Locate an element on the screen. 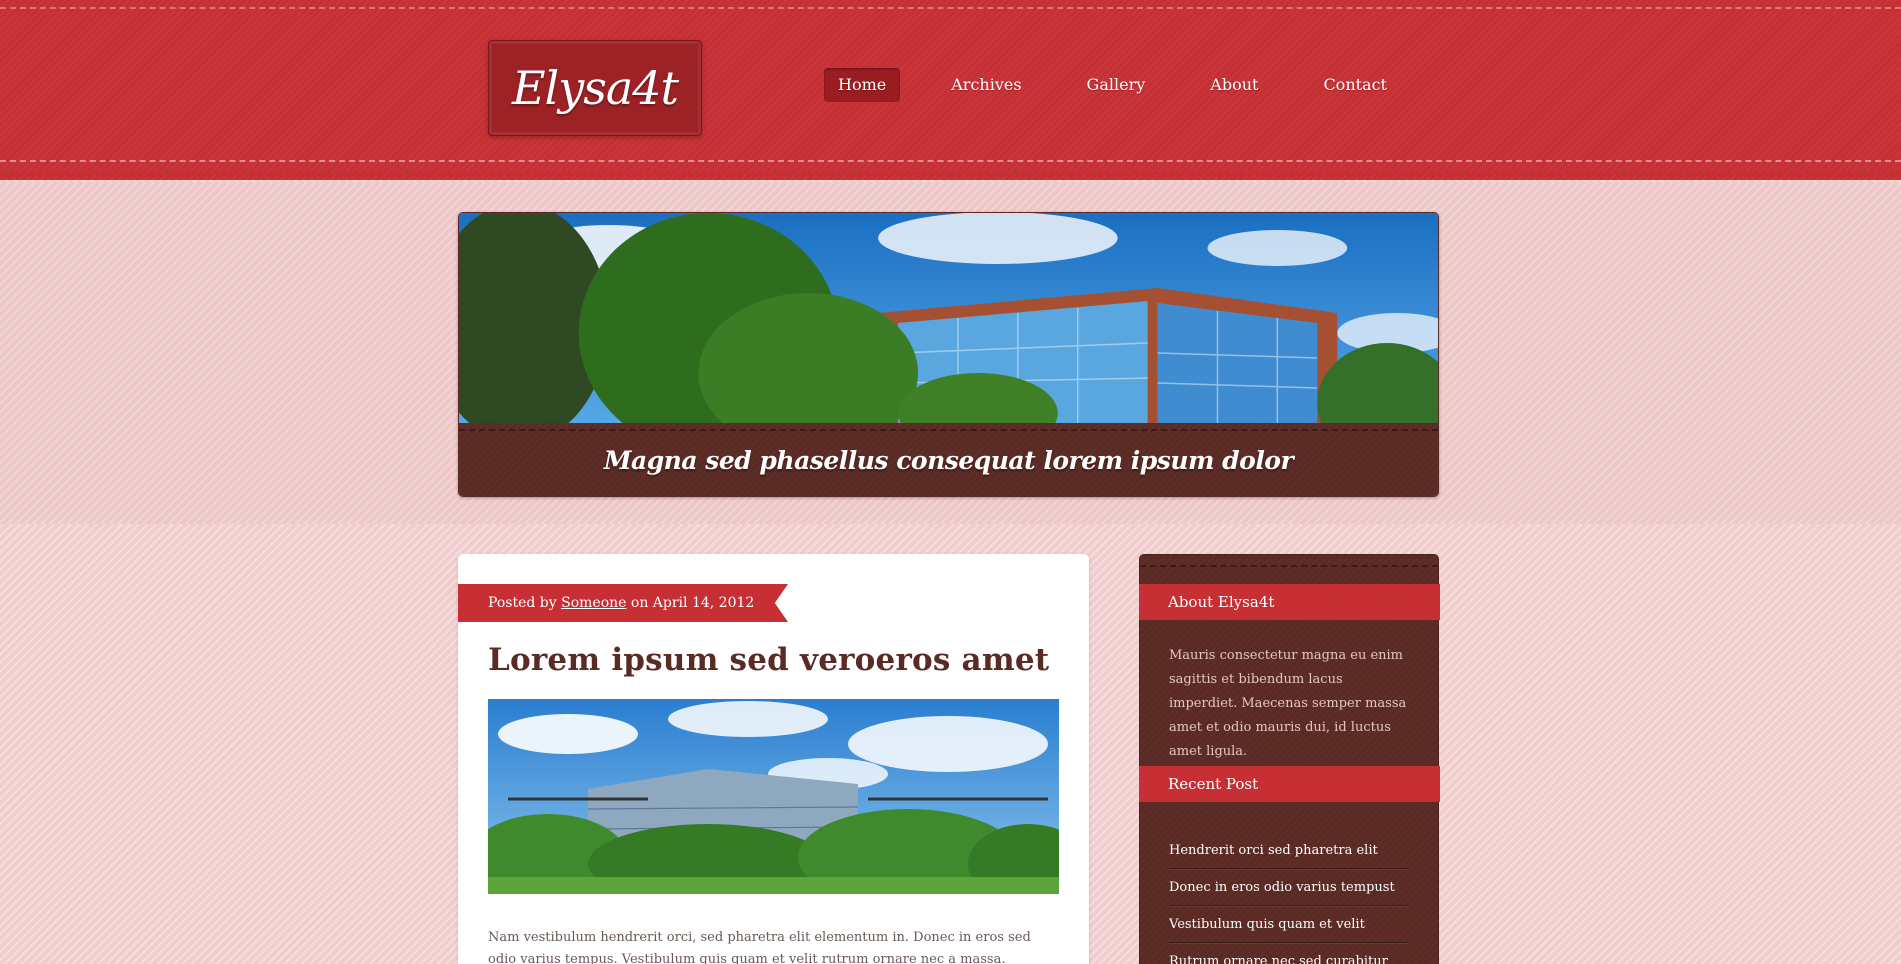 The image size is (1901, 964). recent-post-link: Rutrum ornare nec sed curabitur is located at coordinates (1289, 953).